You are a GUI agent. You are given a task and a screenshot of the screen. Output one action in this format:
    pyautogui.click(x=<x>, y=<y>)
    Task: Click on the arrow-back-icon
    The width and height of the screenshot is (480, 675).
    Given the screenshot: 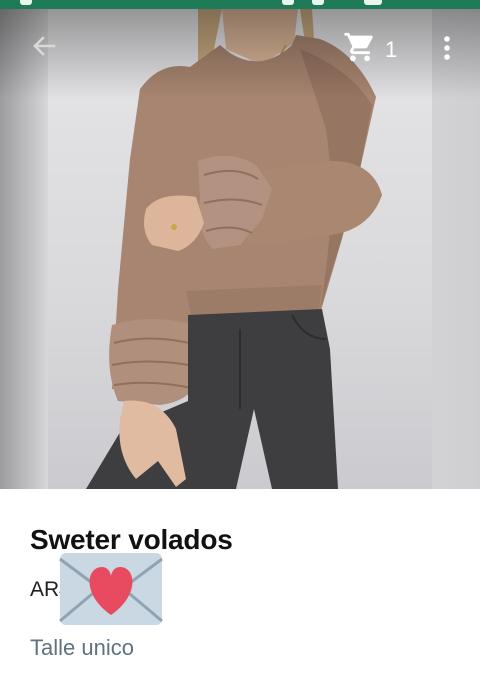 What is the action you would take?
    pyautogui.click(x=44, y=46)
    